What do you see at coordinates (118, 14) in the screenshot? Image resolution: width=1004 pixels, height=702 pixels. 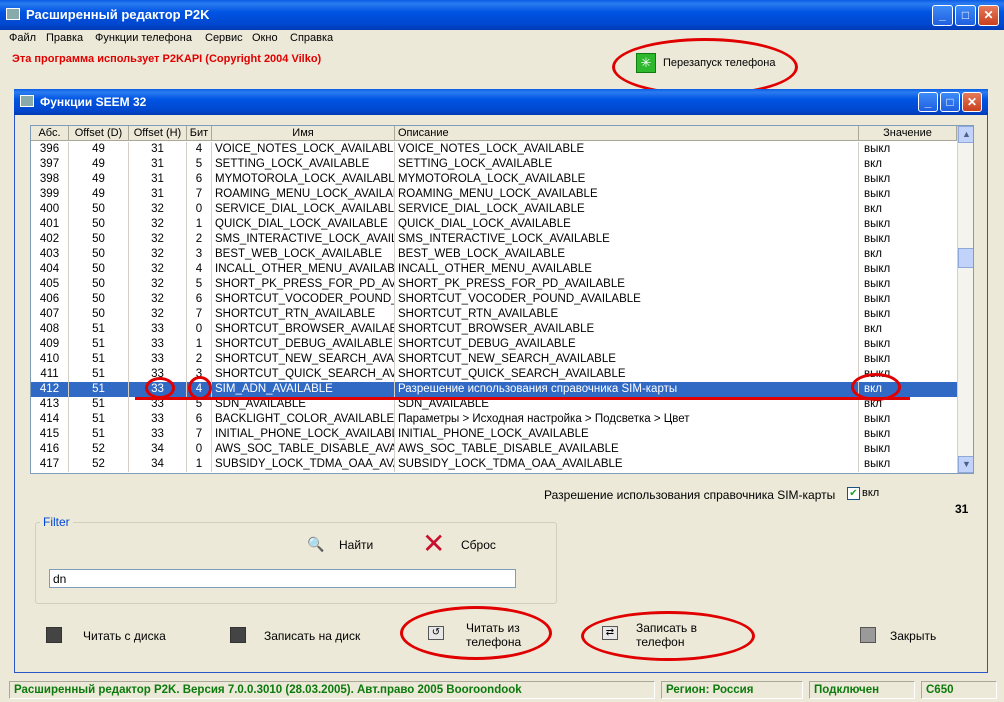 I see `app-title: Расширенный редактор P2K` at bounding box center [118, 14].